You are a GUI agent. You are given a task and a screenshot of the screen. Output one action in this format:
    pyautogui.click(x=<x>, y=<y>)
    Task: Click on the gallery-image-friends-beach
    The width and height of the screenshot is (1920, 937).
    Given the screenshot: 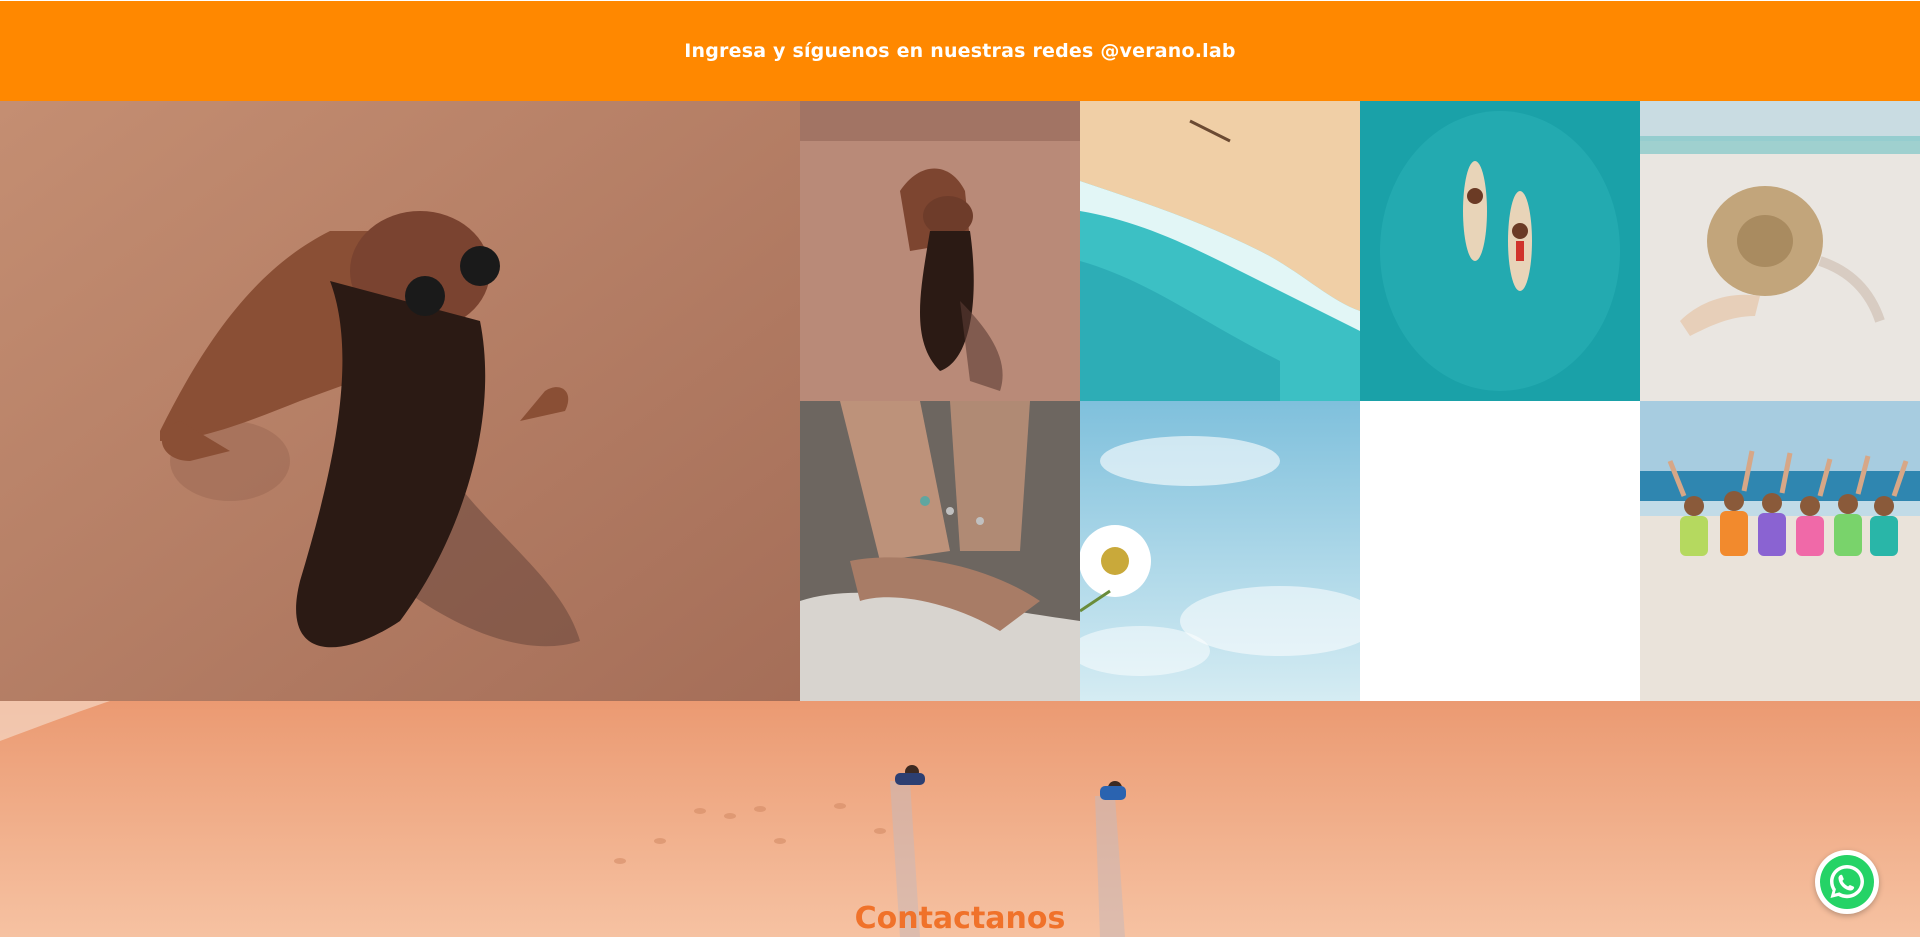 What is the action you would take?
    pyautogui.click(x=1780, y=551)
    